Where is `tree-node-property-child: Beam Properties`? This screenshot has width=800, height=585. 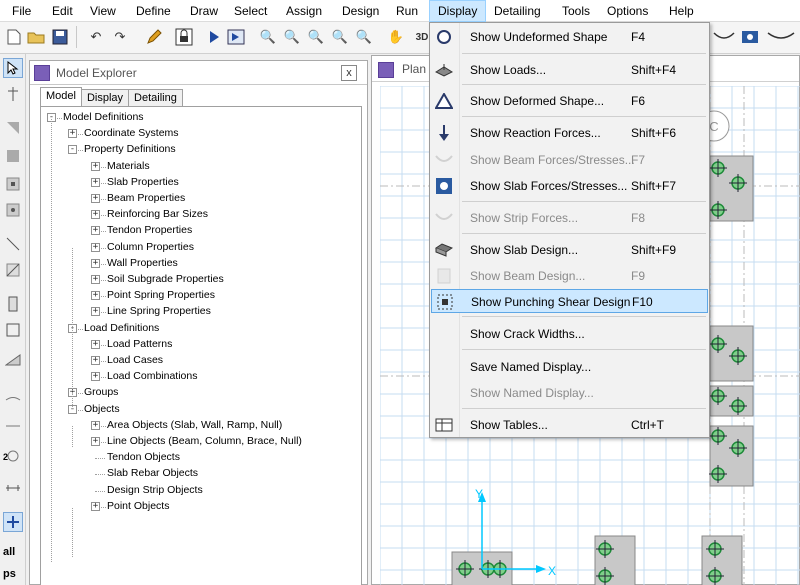
tree-node-property-child: Beam Properties is located at coordinates (146, 198).